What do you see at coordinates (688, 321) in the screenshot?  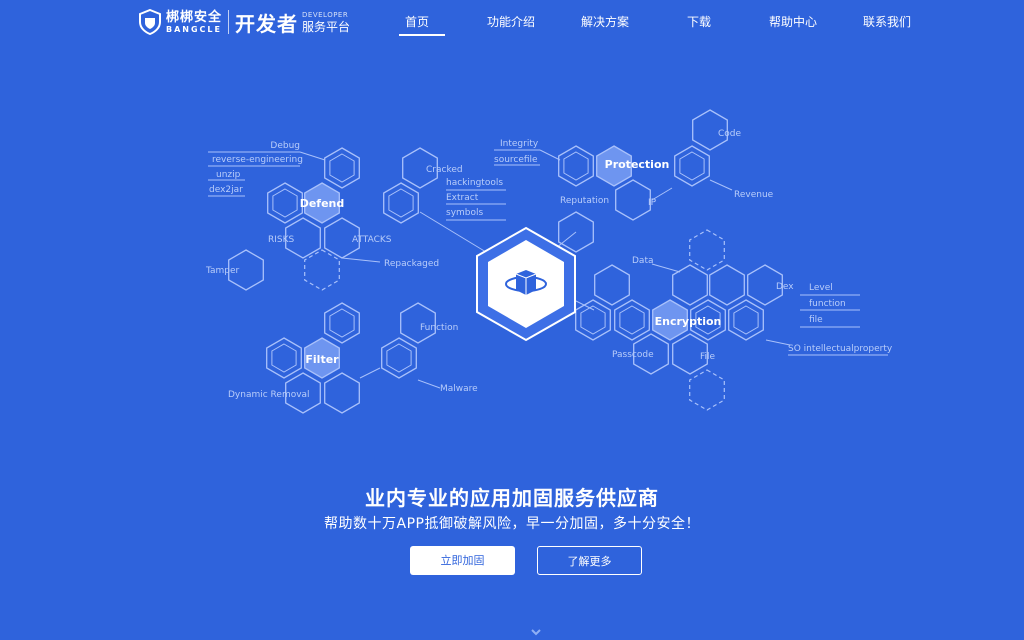 I see `hub-label-encryption: Encryption` at bounding box center [688, 321].